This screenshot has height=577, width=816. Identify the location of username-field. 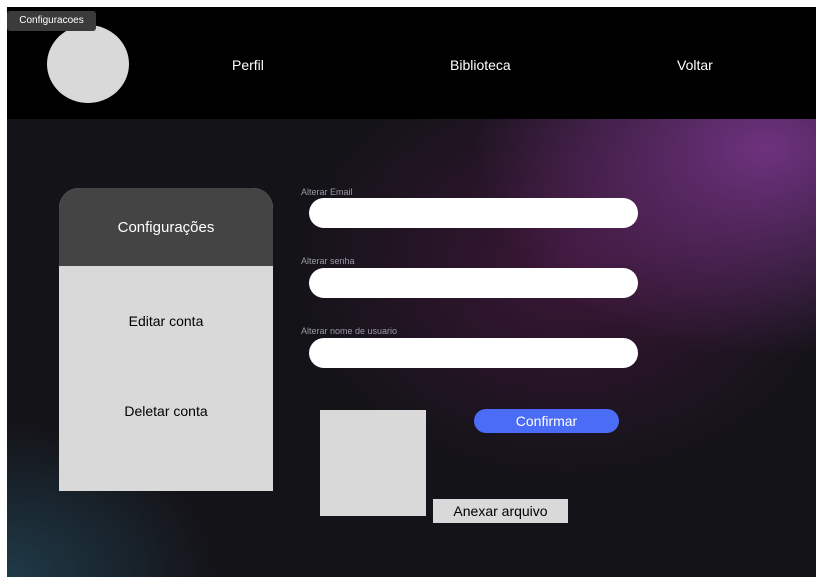
(473, 353).